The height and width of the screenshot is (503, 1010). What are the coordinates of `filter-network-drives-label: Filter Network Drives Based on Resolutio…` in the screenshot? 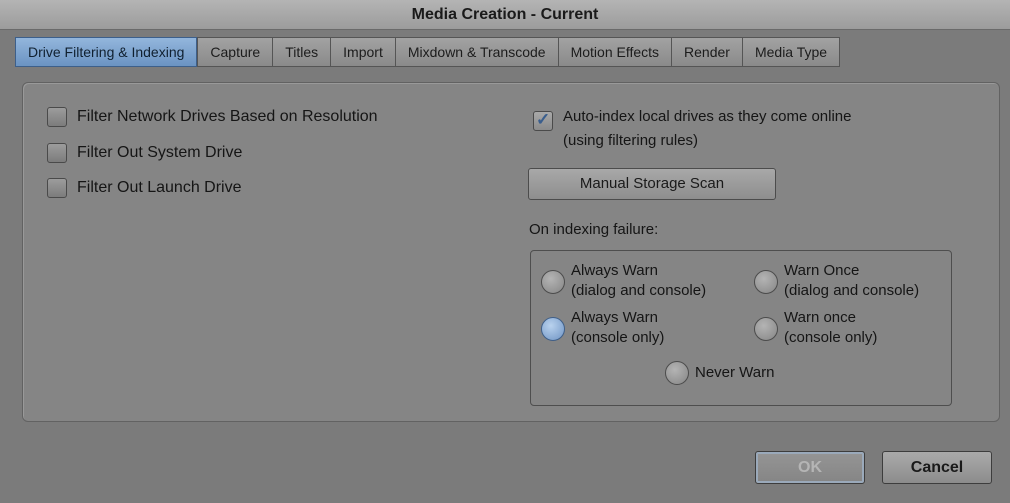 It's located at (227, 116).